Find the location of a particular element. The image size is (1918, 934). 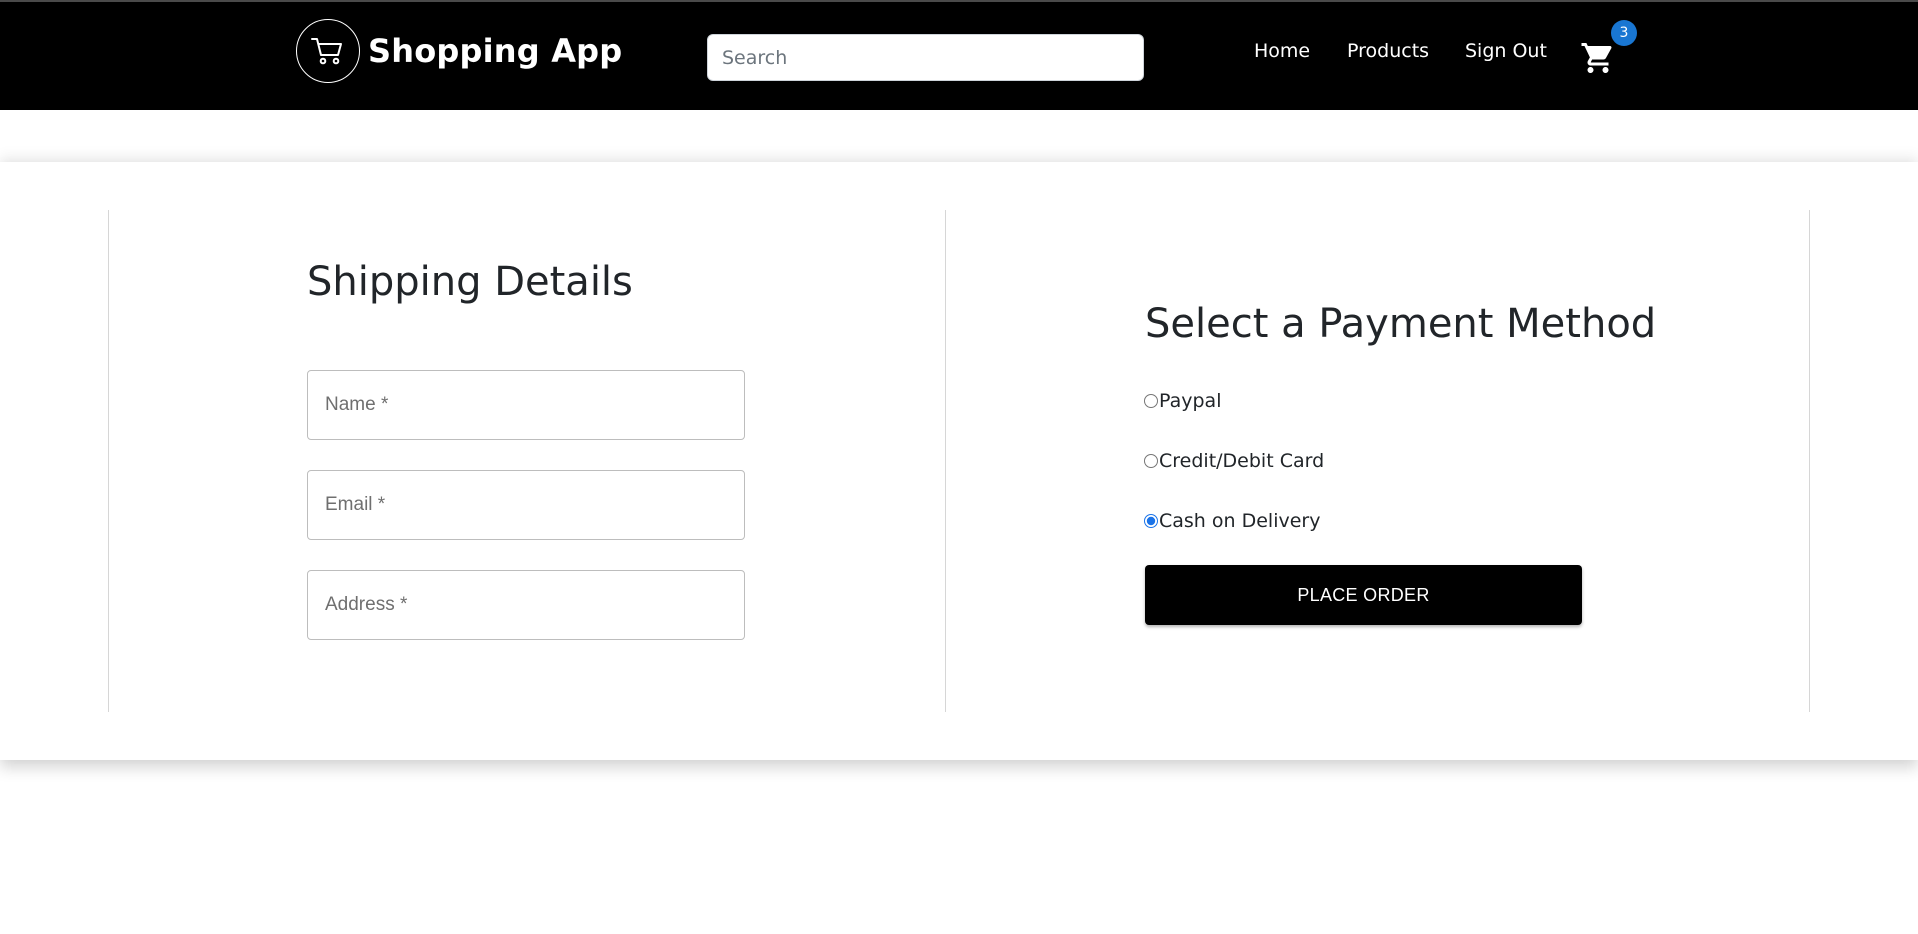

name-field is located at coordinates (526, 405).